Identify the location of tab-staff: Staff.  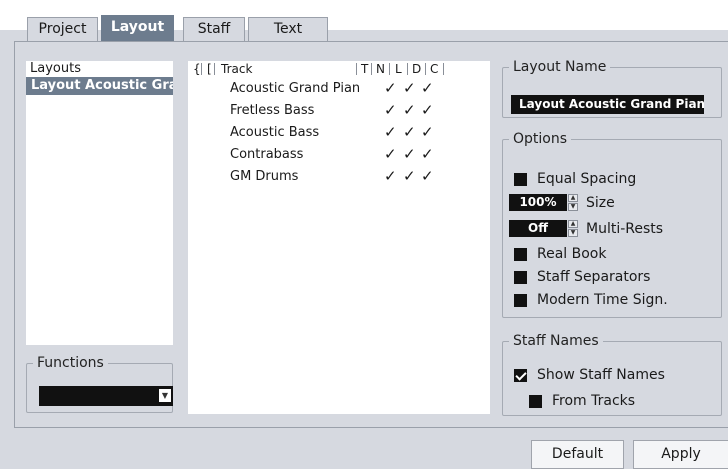
(214, 29).